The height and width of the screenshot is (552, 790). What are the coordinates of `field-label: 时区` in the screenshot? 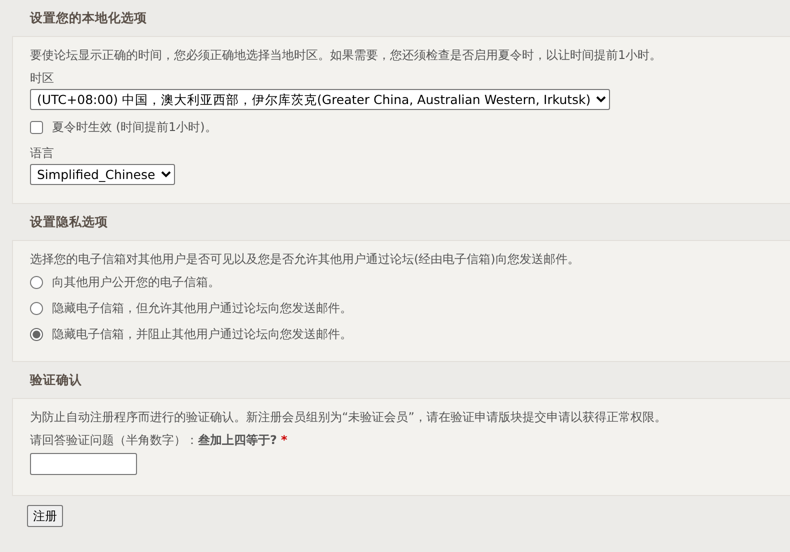 It's located at (42, 78).